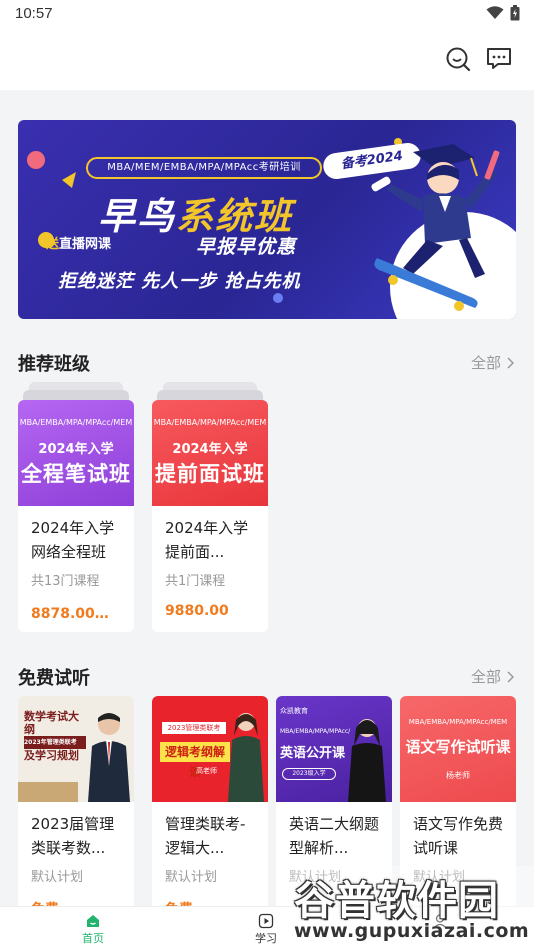 This screenshot has height=950, width=534. Describe the element at coordinates (435, 227) in the screenshot. I see `student-illustration` at that location.